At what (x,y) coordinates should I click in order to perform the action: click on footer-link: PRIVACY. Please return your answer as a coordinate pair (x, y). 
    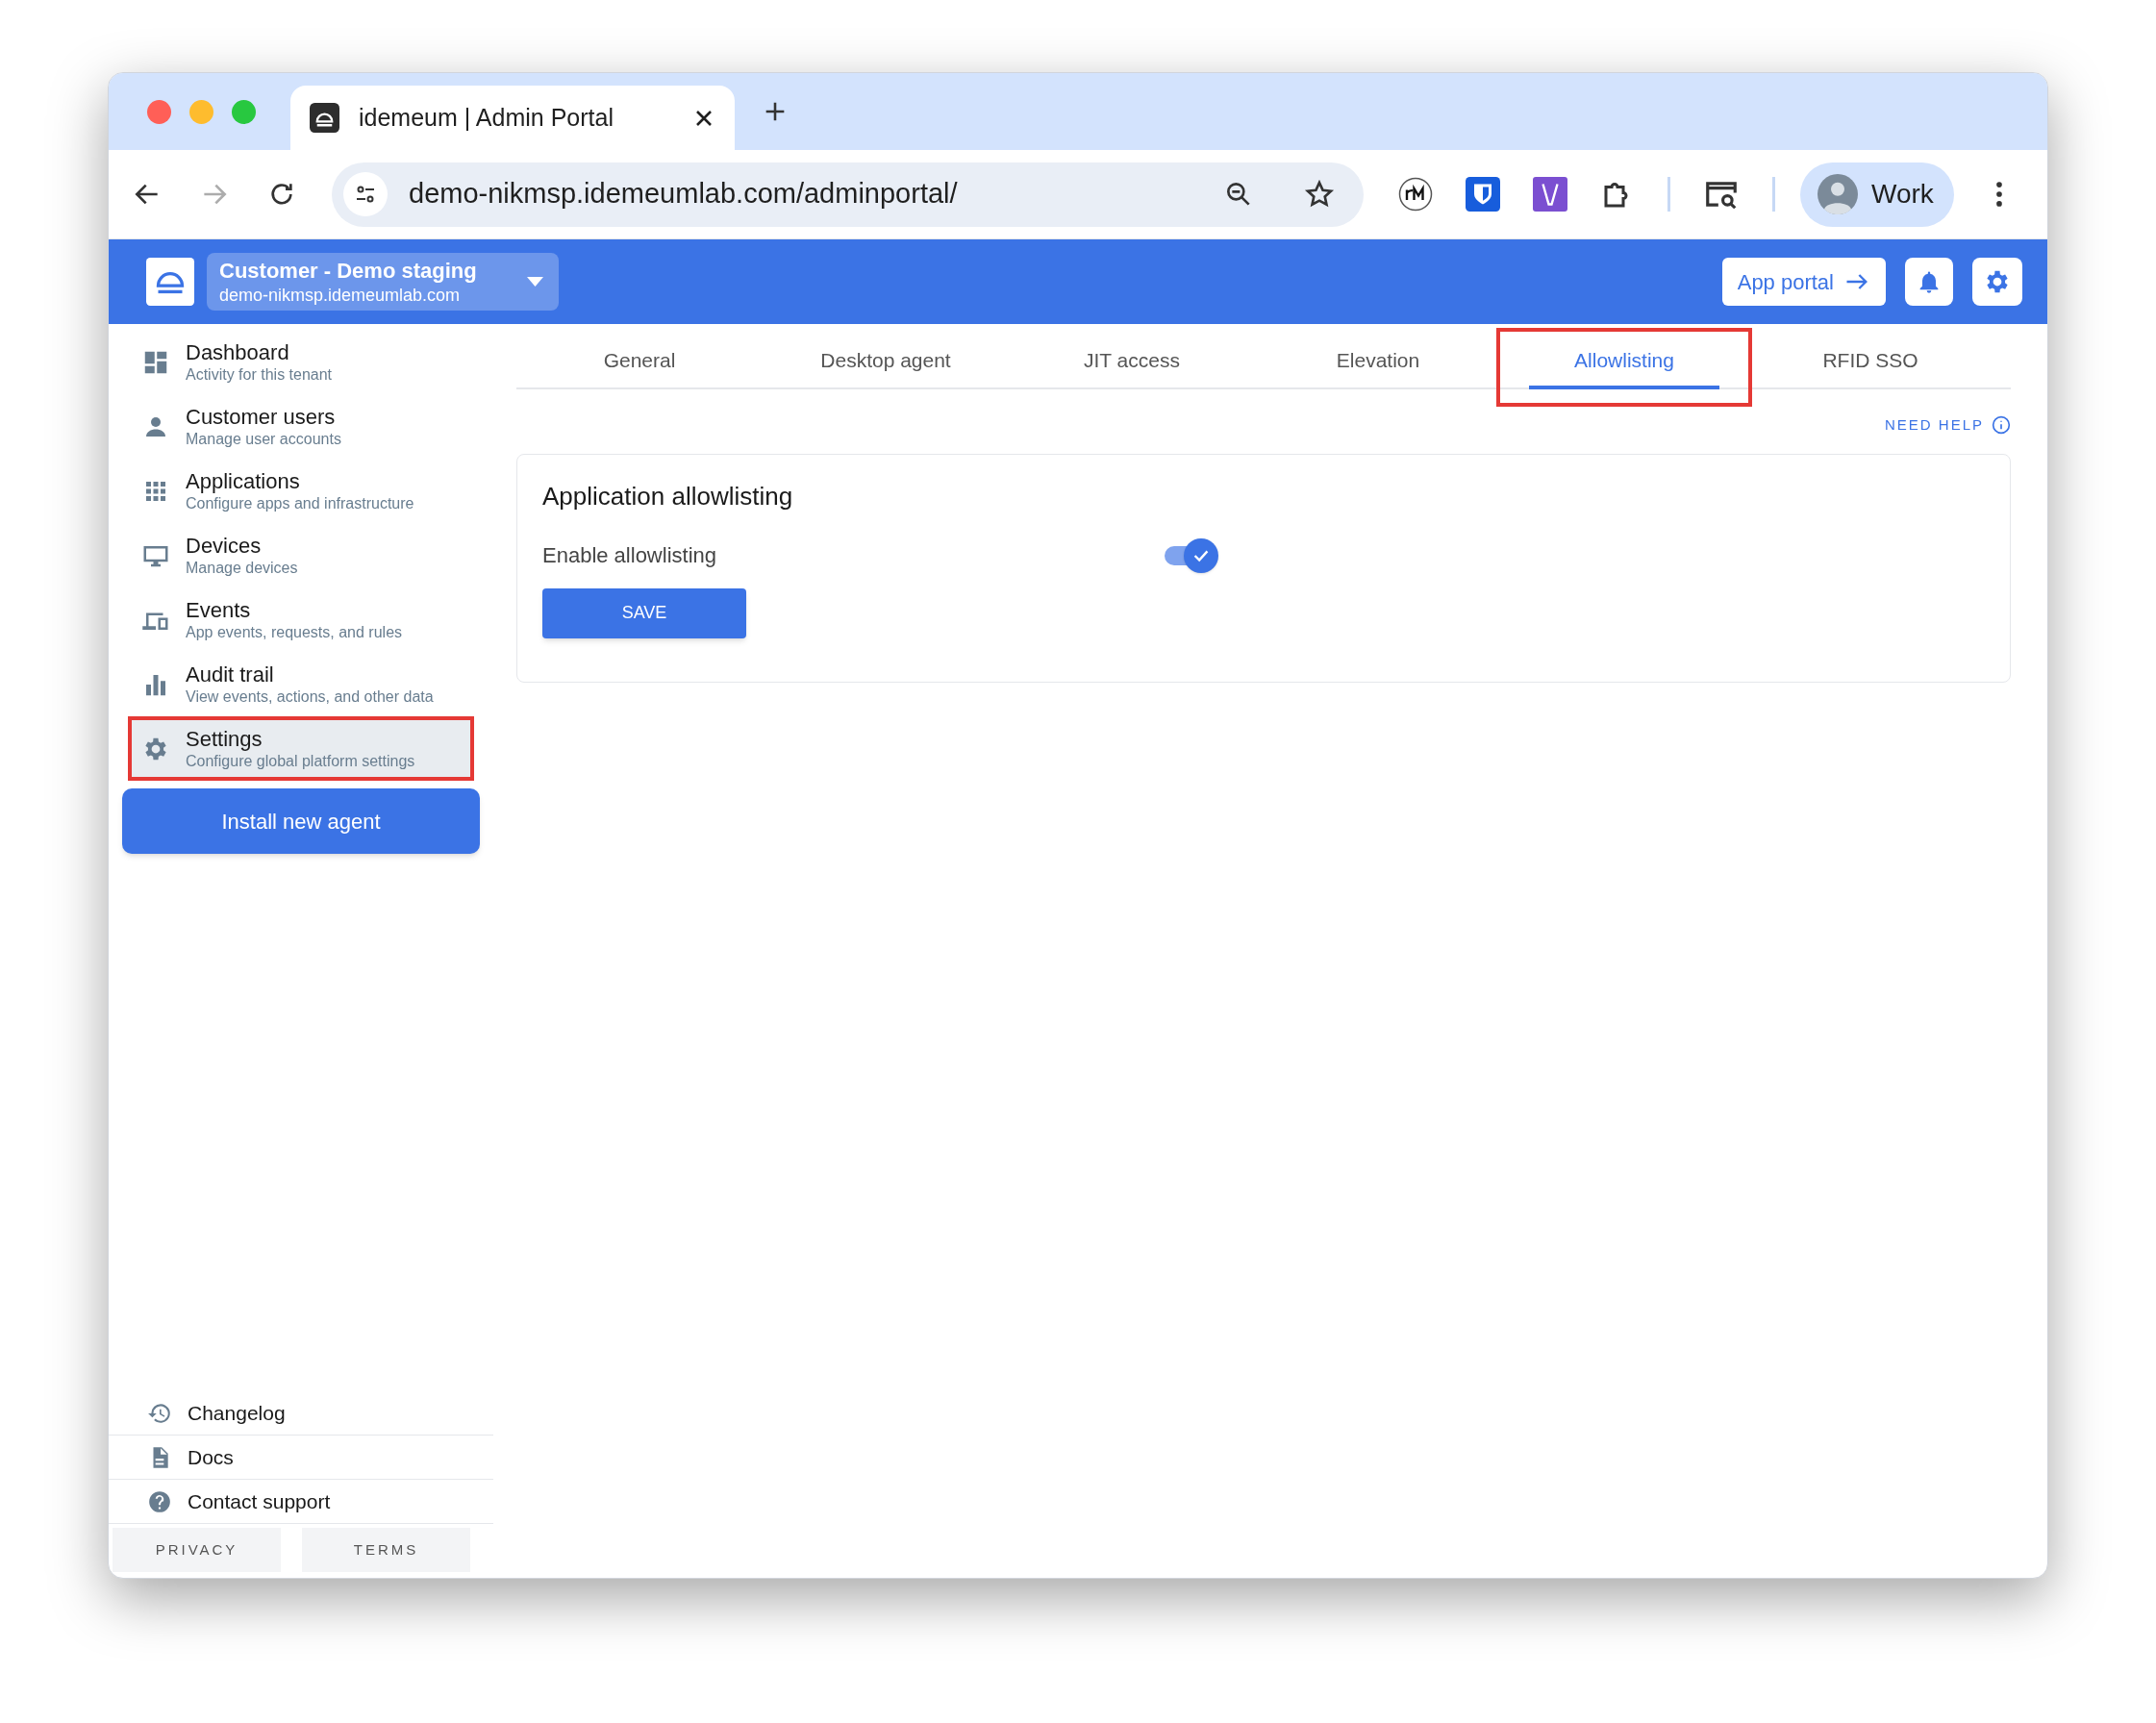
    Looking at the image, I should click on (197, 1550).